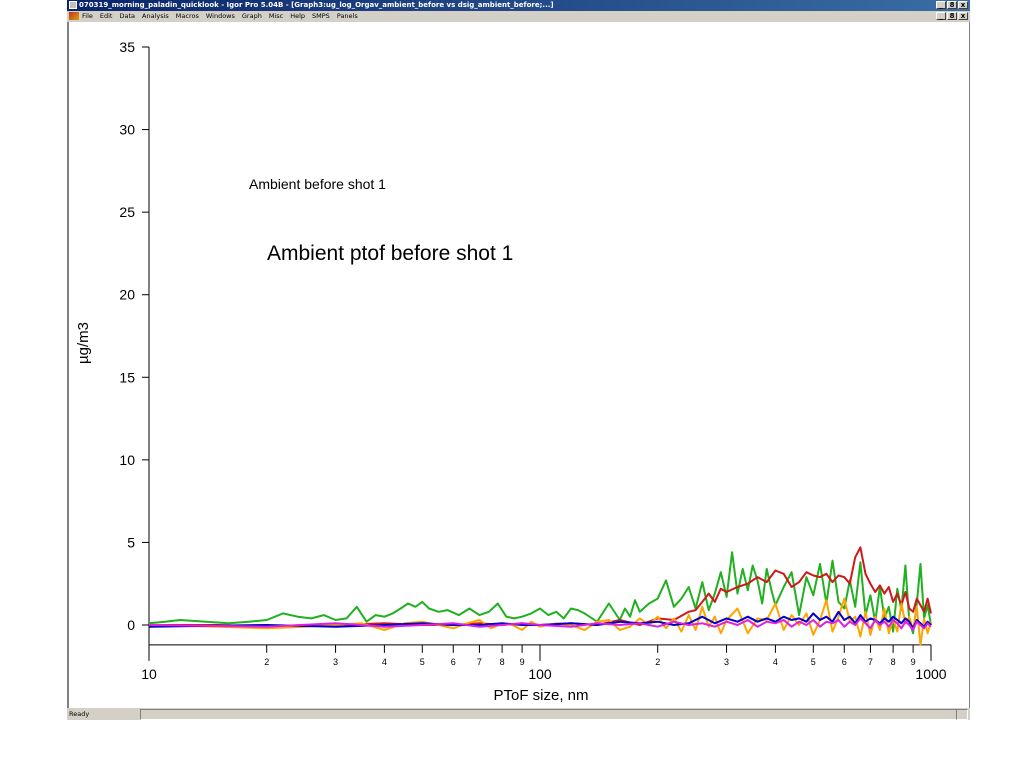 This screenshot has height=768, width=1024. What do you see at coordinates (540, 674) in the screenshot?
I see `x-major-tick-label: 100` at bounding box center [540, 674].